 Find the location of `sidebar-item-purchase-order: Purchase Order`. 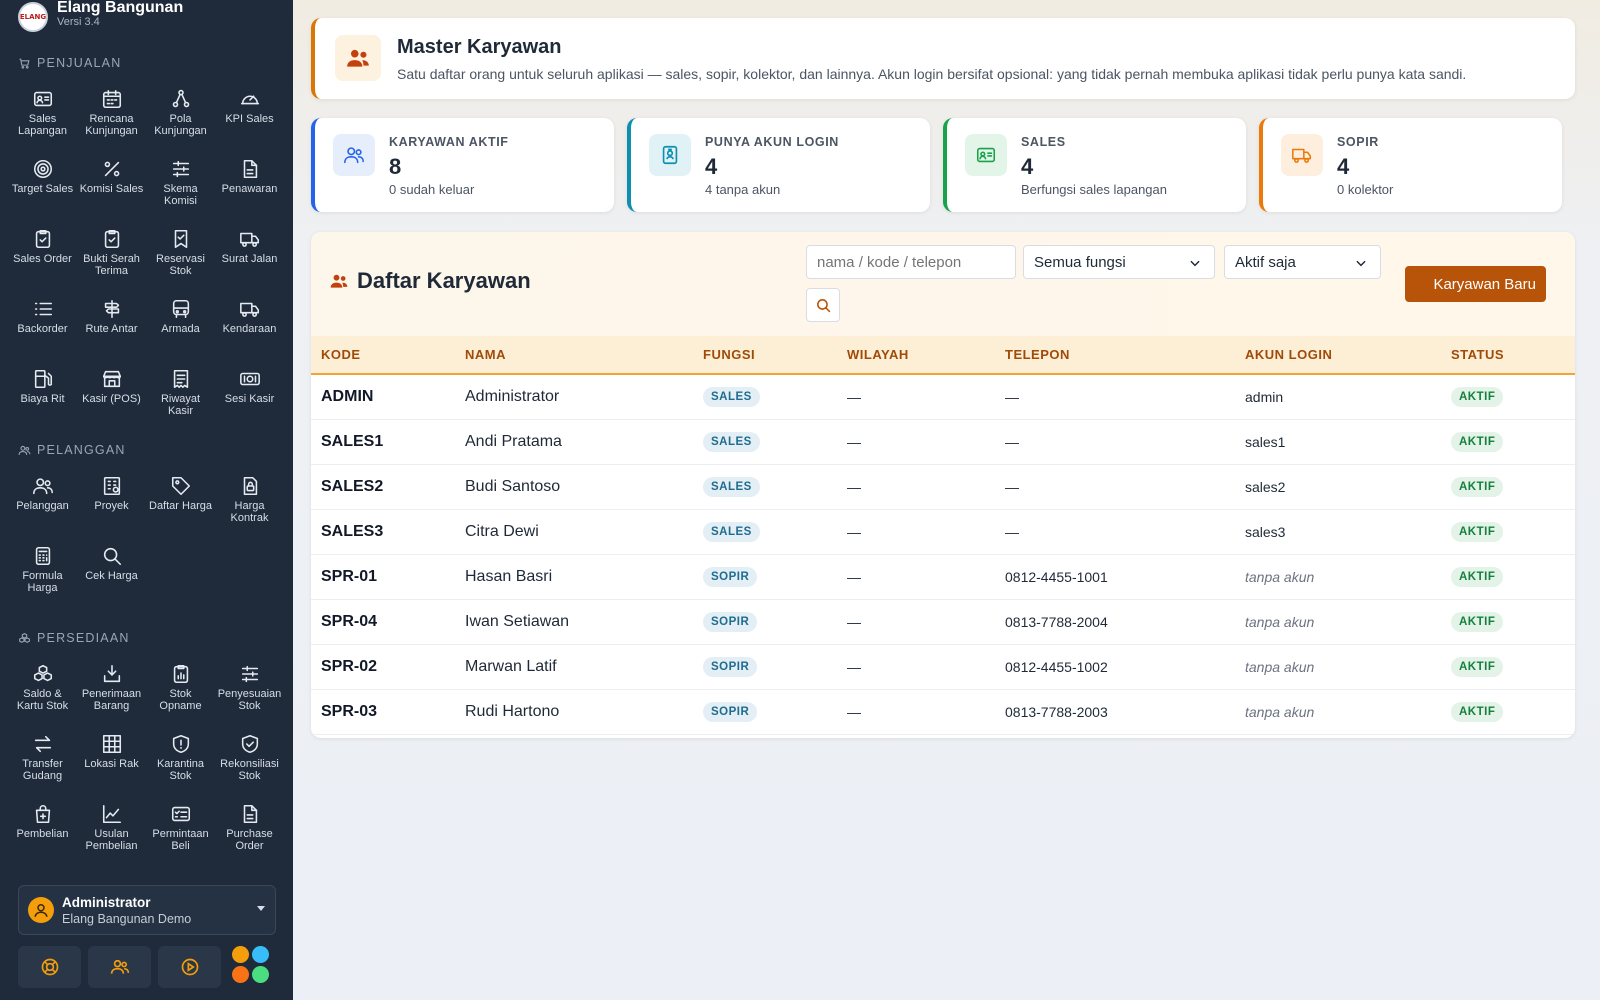

sidebar-item-purchase-order: Purchase Order is located at coordinates (249, 832).